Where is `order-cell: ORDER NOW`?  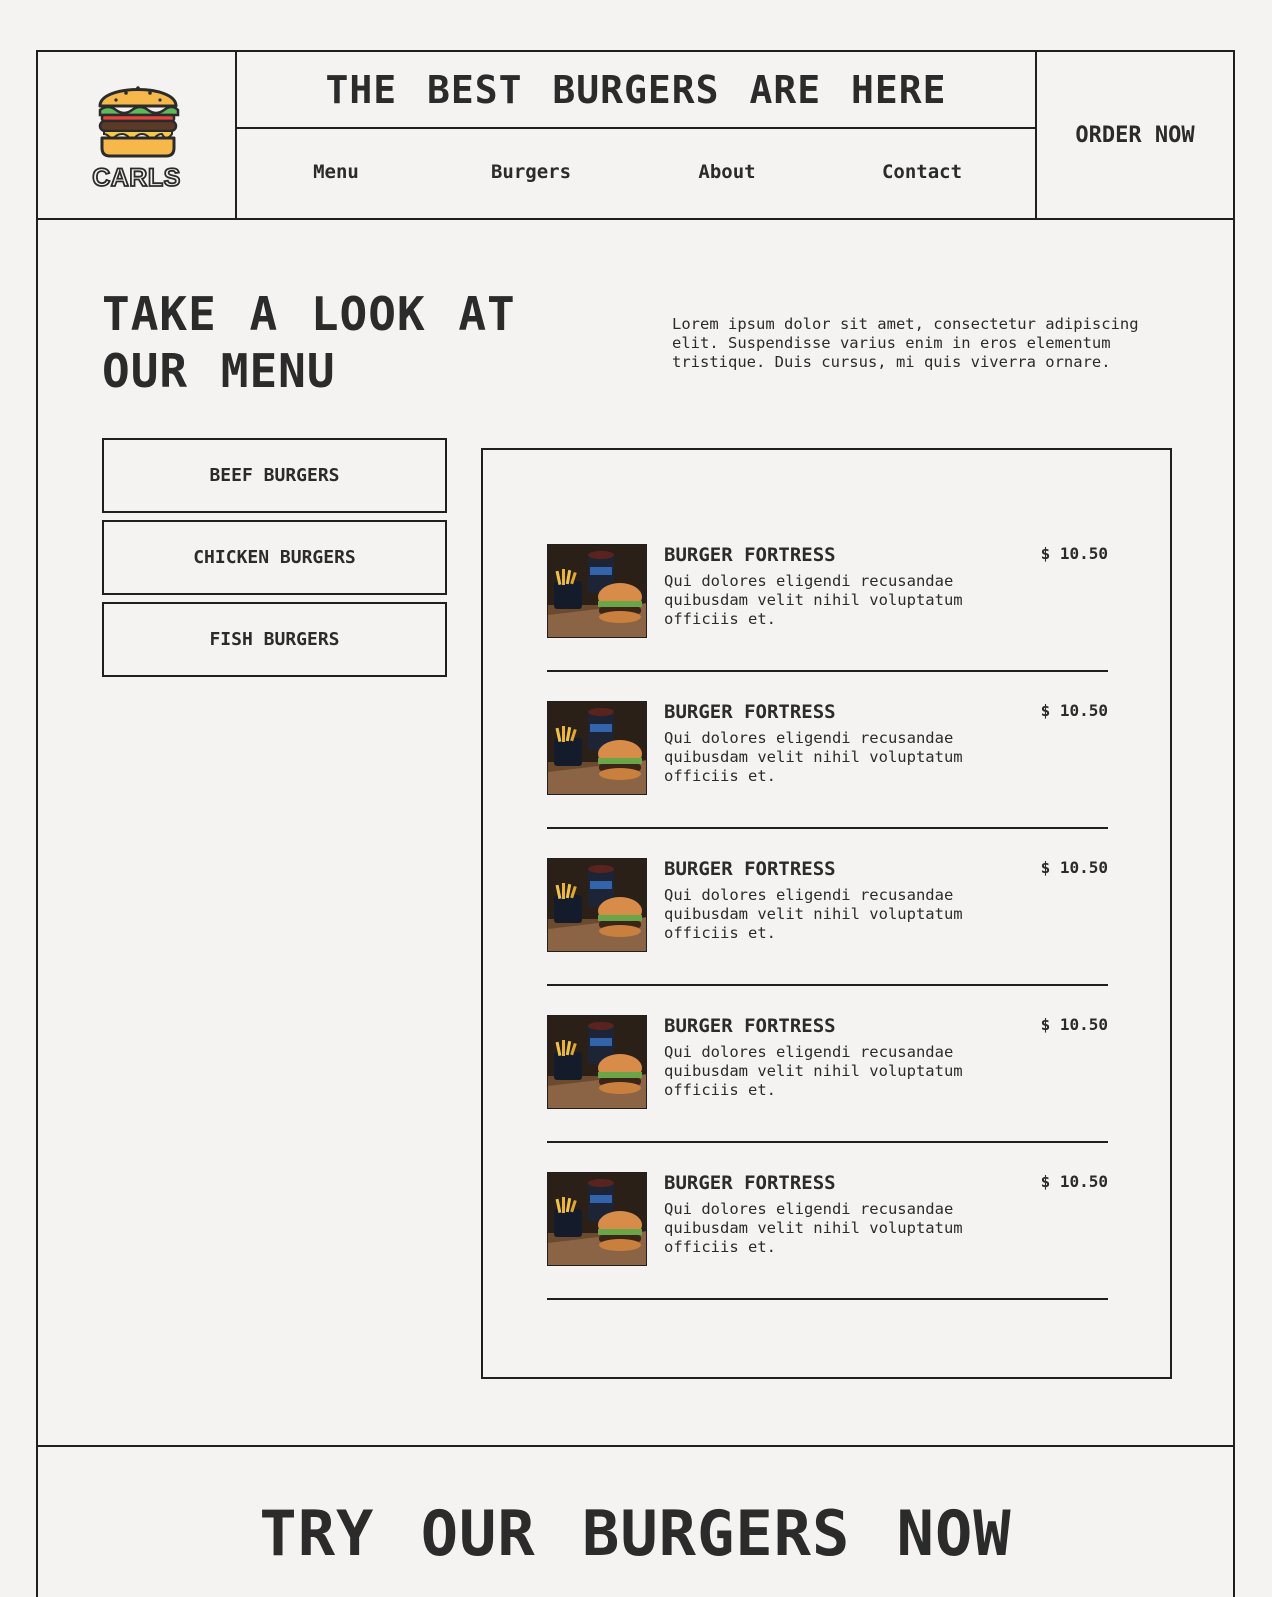
order-cell: ORDER NOW is located at coordinates (1134, 135).